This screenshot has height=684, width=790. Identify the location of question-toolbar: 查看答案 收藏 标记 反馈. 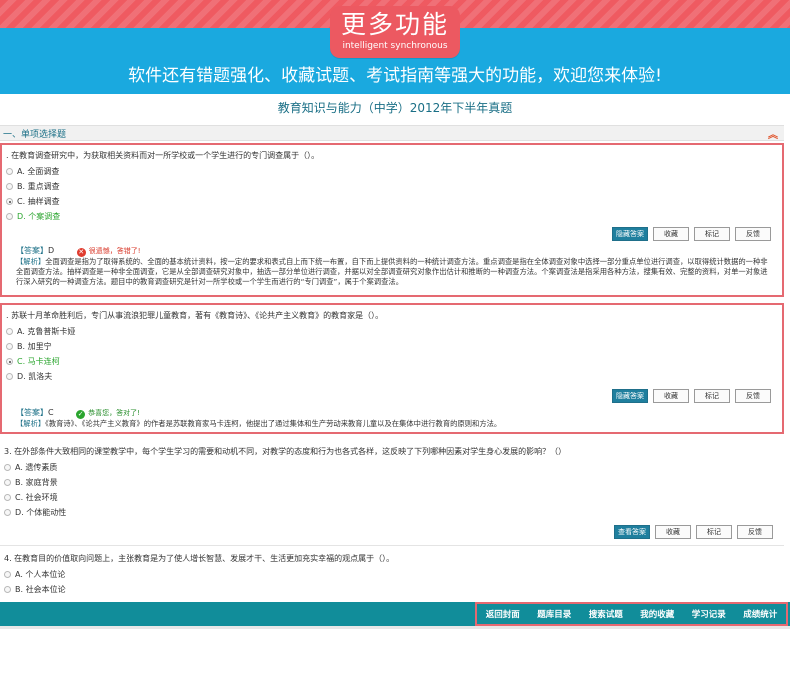
(691, 532).